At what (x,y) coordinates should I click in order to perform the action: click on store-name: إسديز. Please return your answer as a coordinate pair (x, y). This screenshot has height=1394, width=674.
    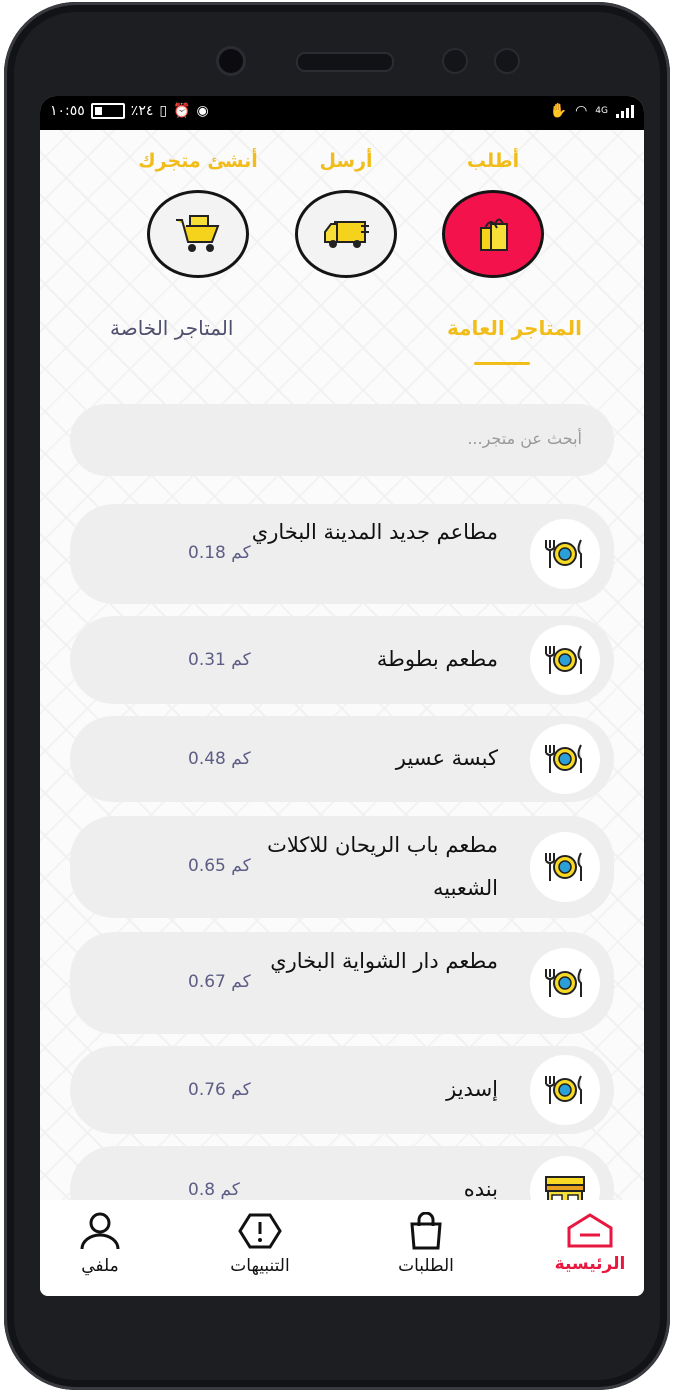
    Looking at the image, I should click on (472, 1089).